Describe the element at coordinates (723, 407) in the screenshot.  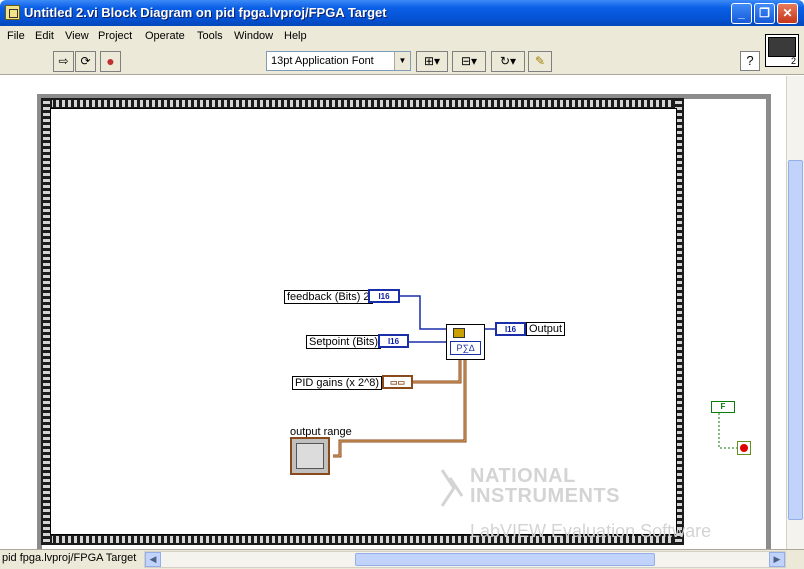
I see `false-constant: F` at that location.